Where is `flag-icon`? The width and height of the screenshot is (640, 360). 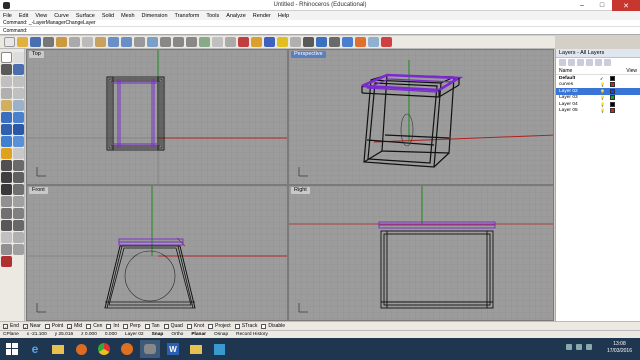 flag-icon is located at coordinates (589, 347).